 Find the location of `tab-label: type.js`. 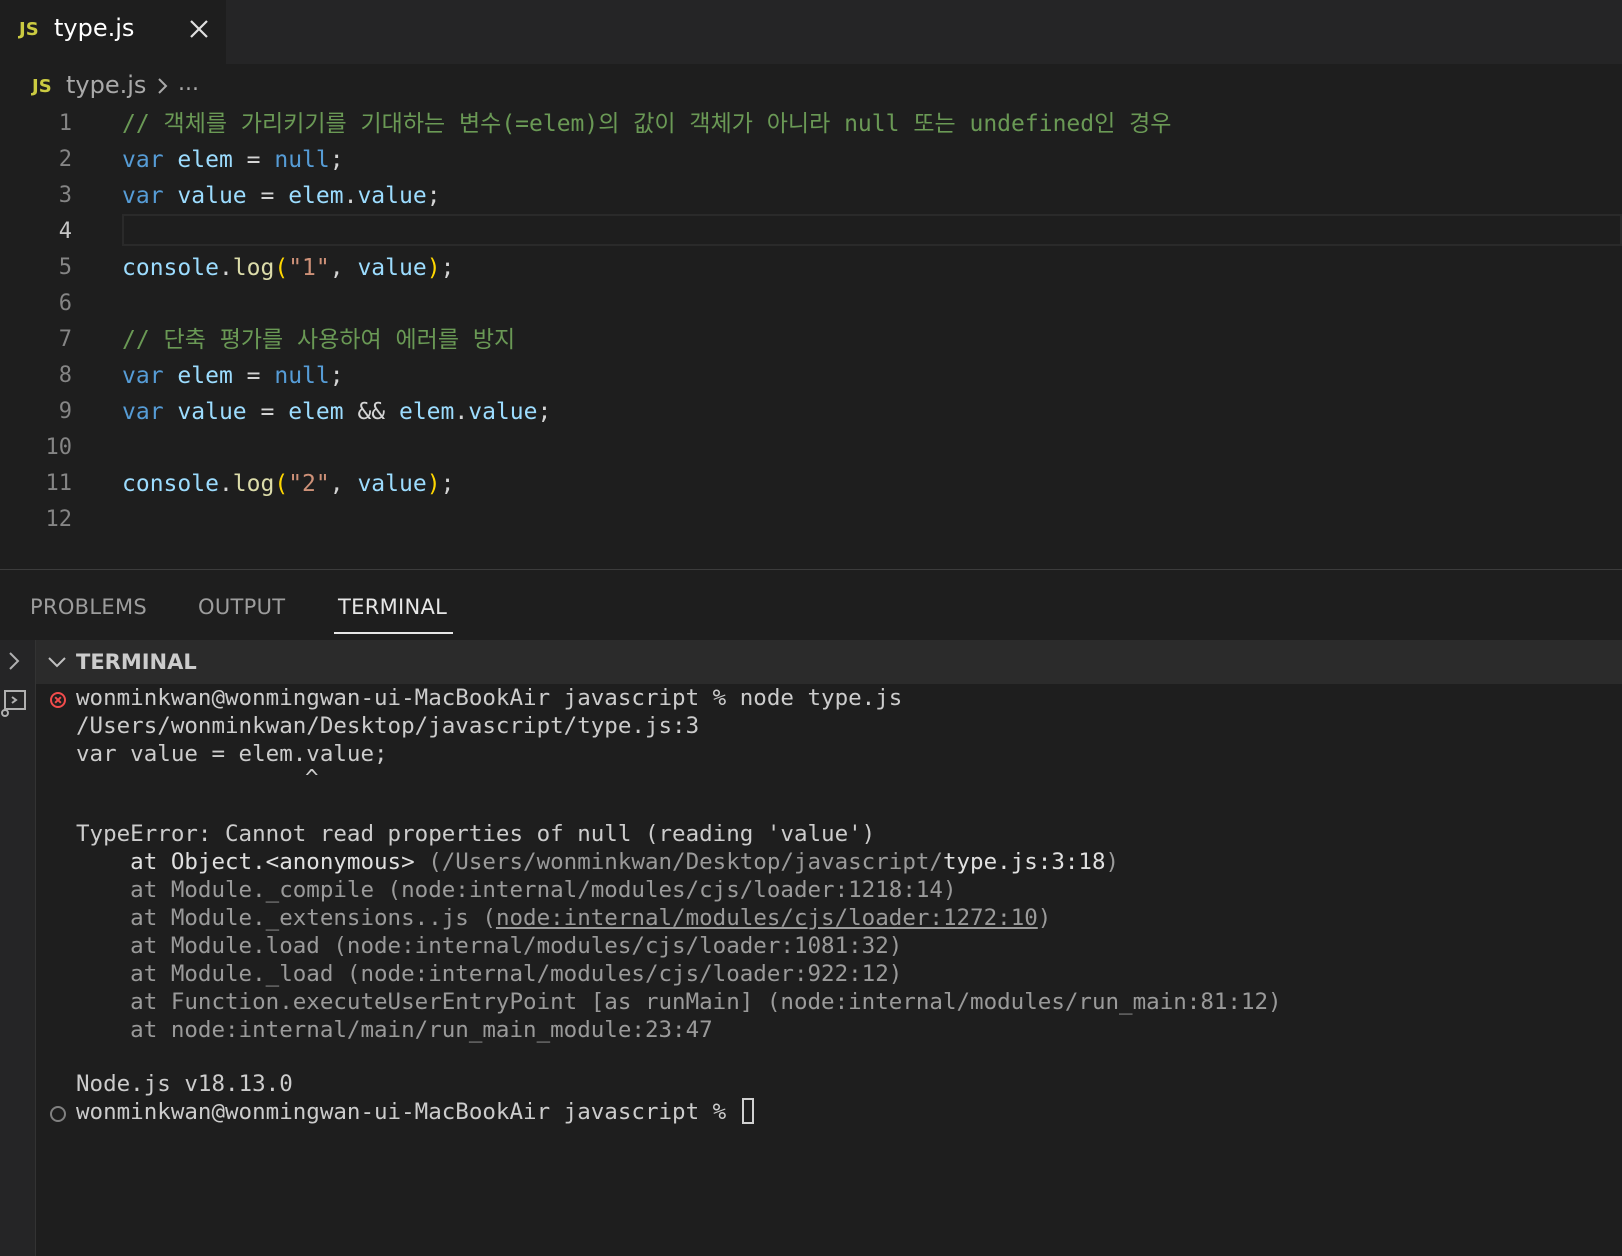

tab-label: type.js is located at coordinates (94, 28).